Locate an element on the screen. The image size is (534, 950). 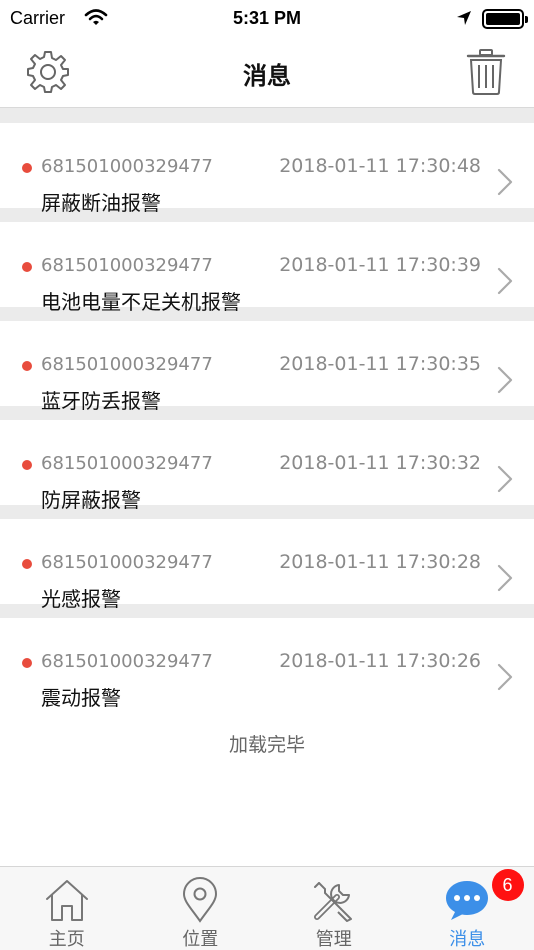
message-timestamp: 2018-01-11 17:30:32 is located at coordinates (380, 463).